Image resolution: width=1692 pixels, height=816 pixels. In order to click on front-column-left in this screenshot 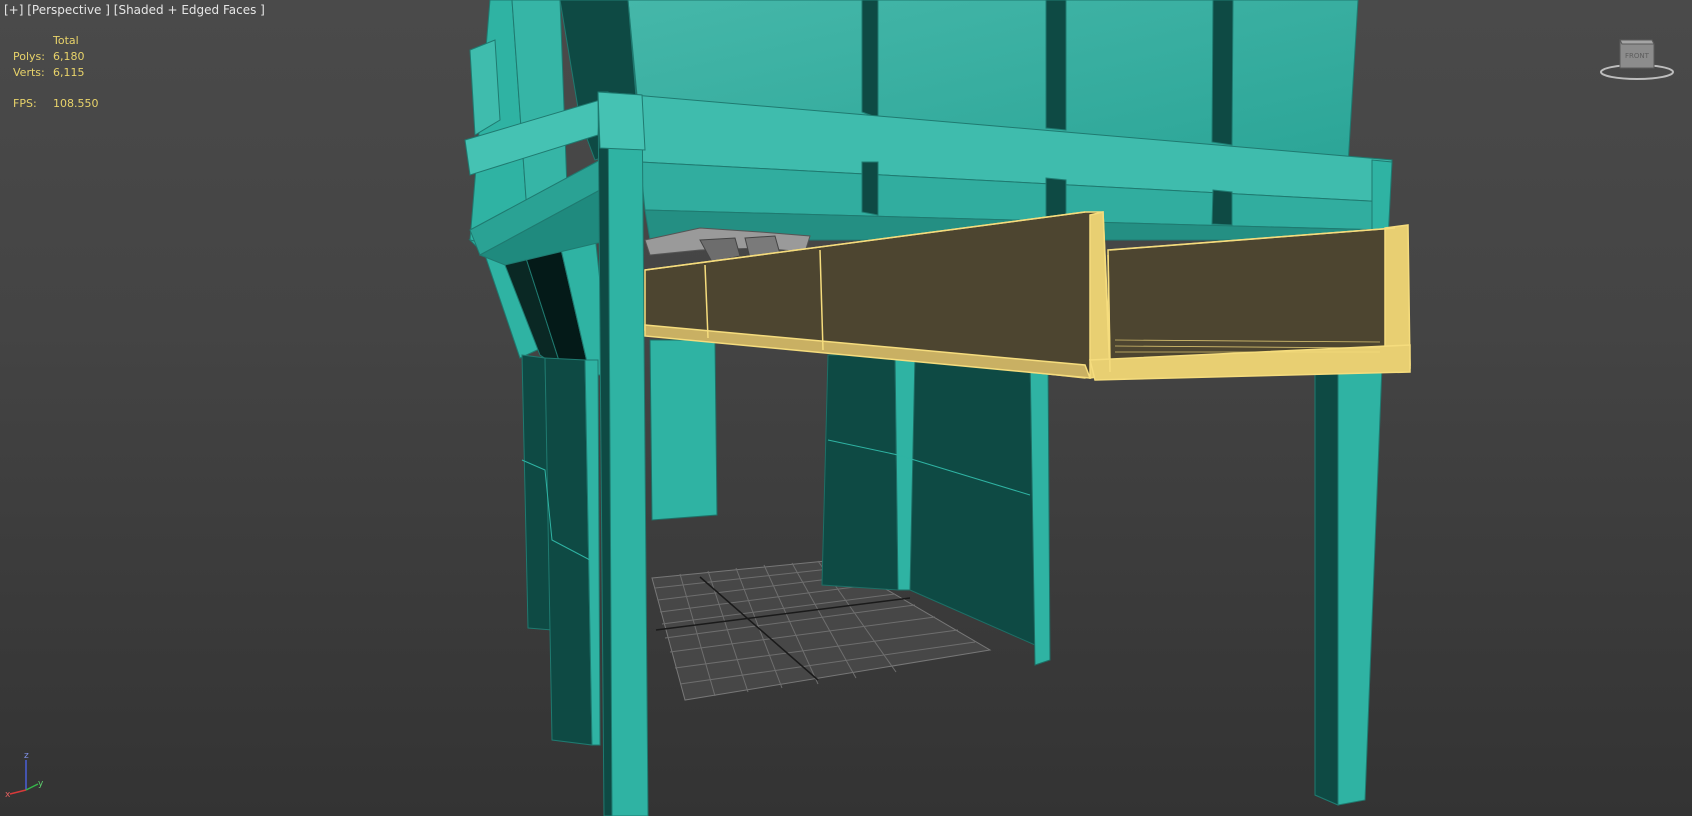, I will do `click(623, 453)`.